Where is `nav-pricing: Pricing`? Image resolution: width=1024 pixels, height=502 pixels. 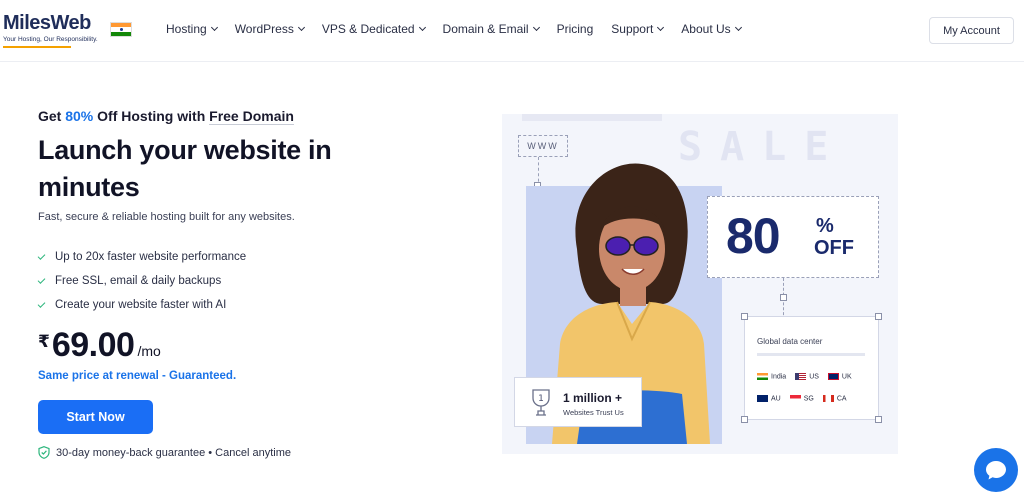 nav-pricing: Pricing is located at coordinates (575, 29).